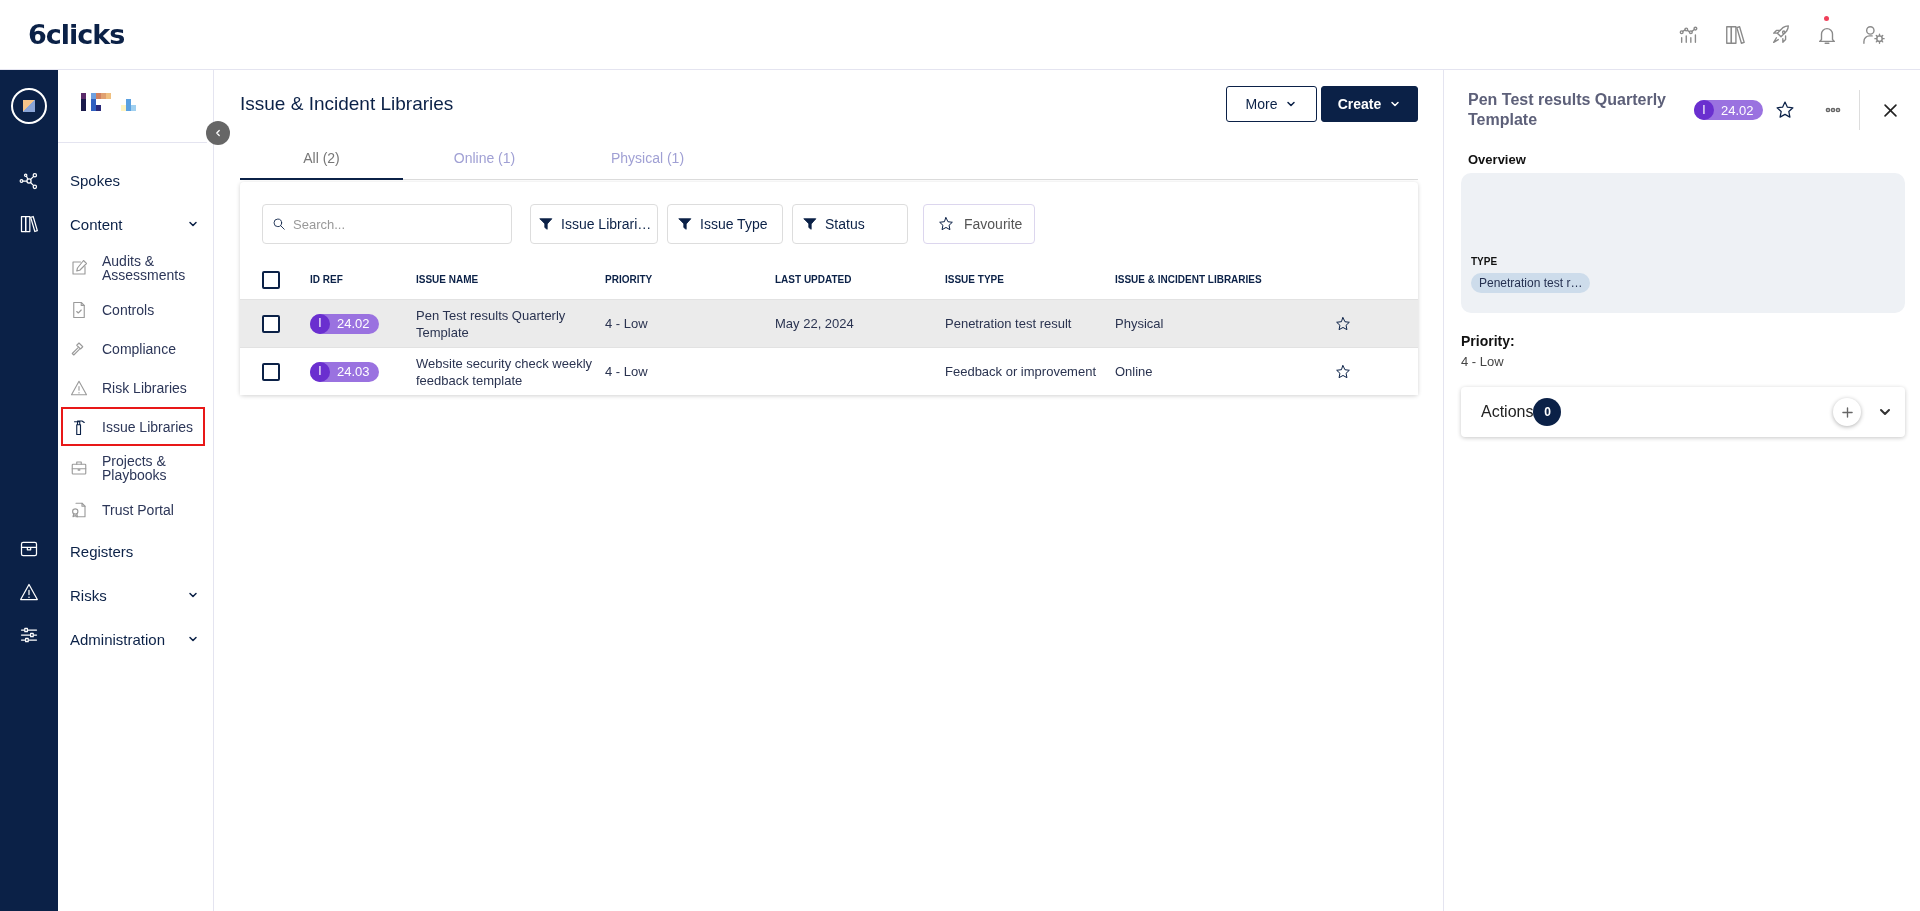 The width and height of the screenshot is (1920, 911). What do you see at coordinates (133, 309) in the screenshot?
I see `nav-item: Controls` at bounding box center [133, 309].